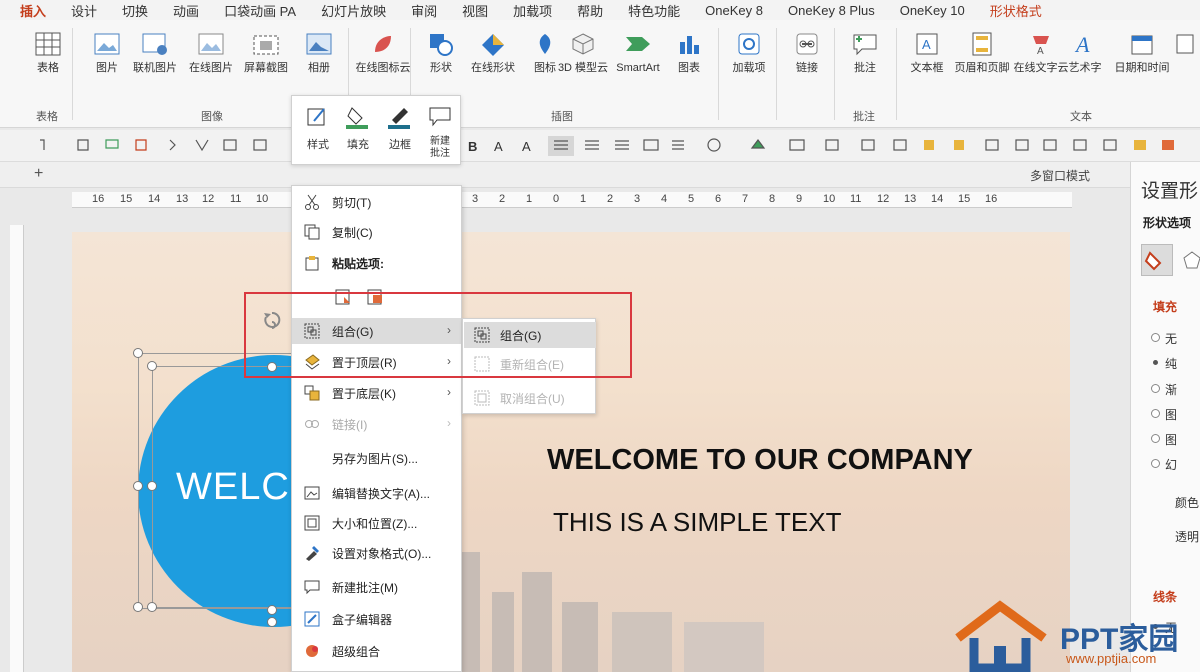 This screenshot has height=672, width=1200. Describe the element at coordinates (376, 232) in the screenshot. I see `menu-item-copy: 复制(C)` at that location.